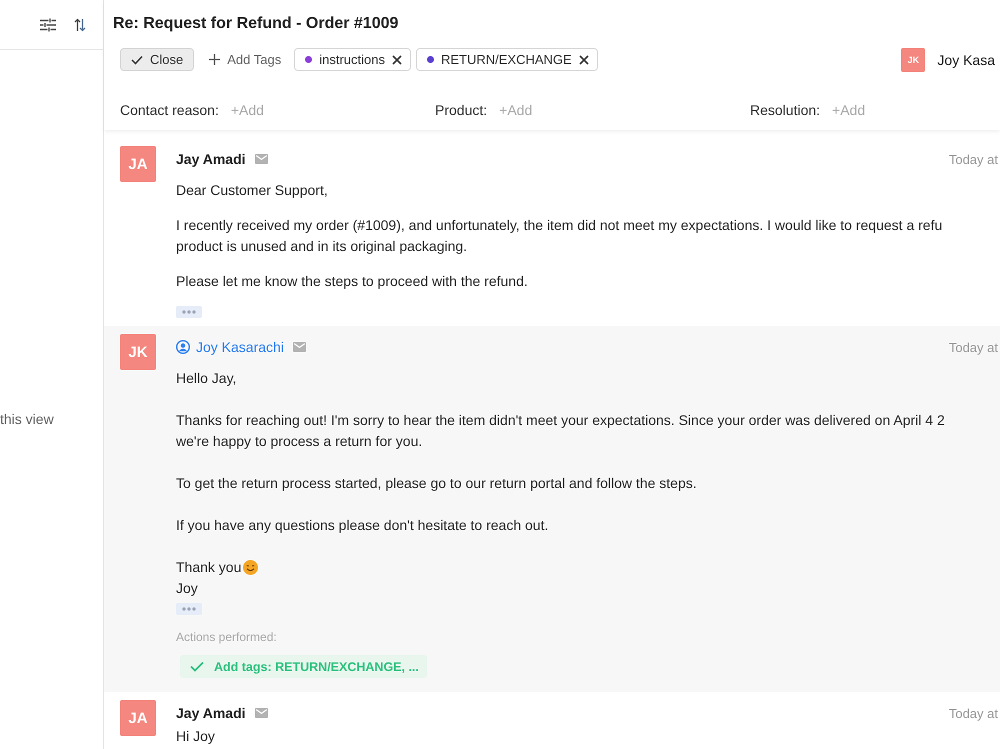 The height and width of the screenshot is (749, 1000). I want to click on message-paragraph: Dear Customer Support,, so click(252, 190).